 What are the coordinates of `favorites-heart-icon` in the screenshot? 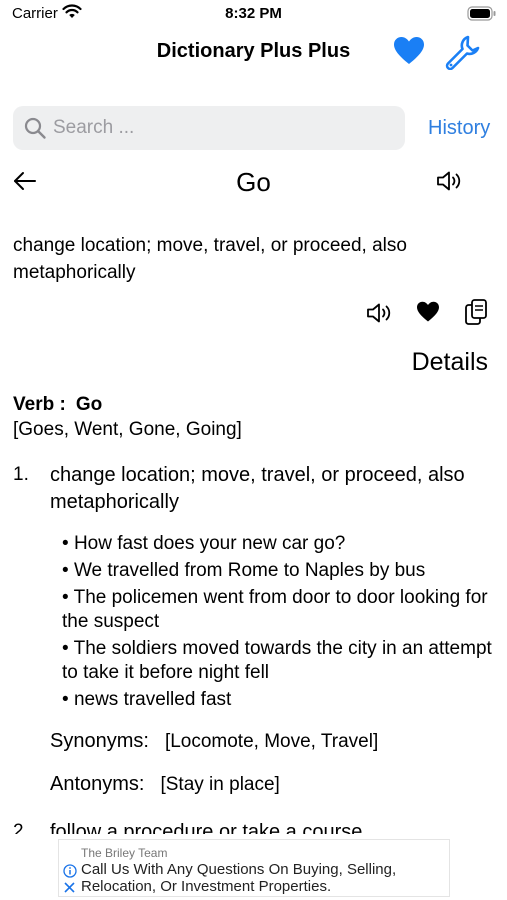 It's located at (409, 53).